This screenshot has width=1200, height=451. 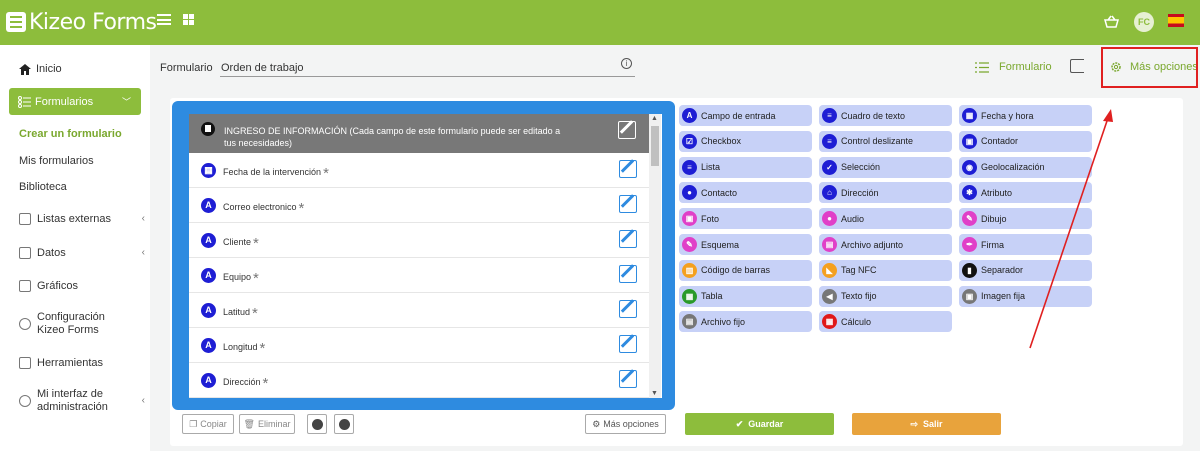 What do you see at coordinates (885, 219) in the screenshot?
I see `palette-item: ● Audio` at bounding box center [885, 219].